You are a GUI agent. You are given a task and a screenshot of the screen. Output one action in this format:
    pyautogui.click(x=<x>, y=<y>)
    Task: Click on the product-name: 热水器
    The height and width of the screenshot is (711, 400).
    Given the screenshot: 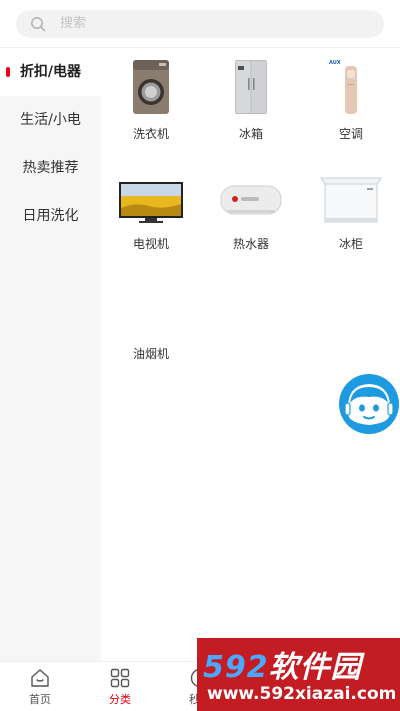 What is the action you would take?
    pyautogui.click(x=250, y=244)
    